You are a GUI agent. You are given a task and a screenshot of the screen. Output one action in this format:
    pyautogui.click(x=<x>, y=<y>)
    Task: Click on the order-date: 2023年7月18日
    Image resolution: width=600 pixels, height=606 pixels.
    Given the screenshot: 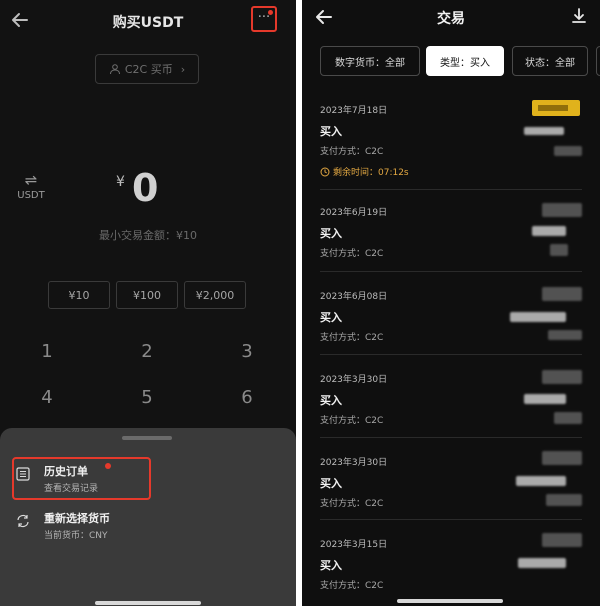 What is the action you would take?
    pyautogui.click(x=354, y=111)
    